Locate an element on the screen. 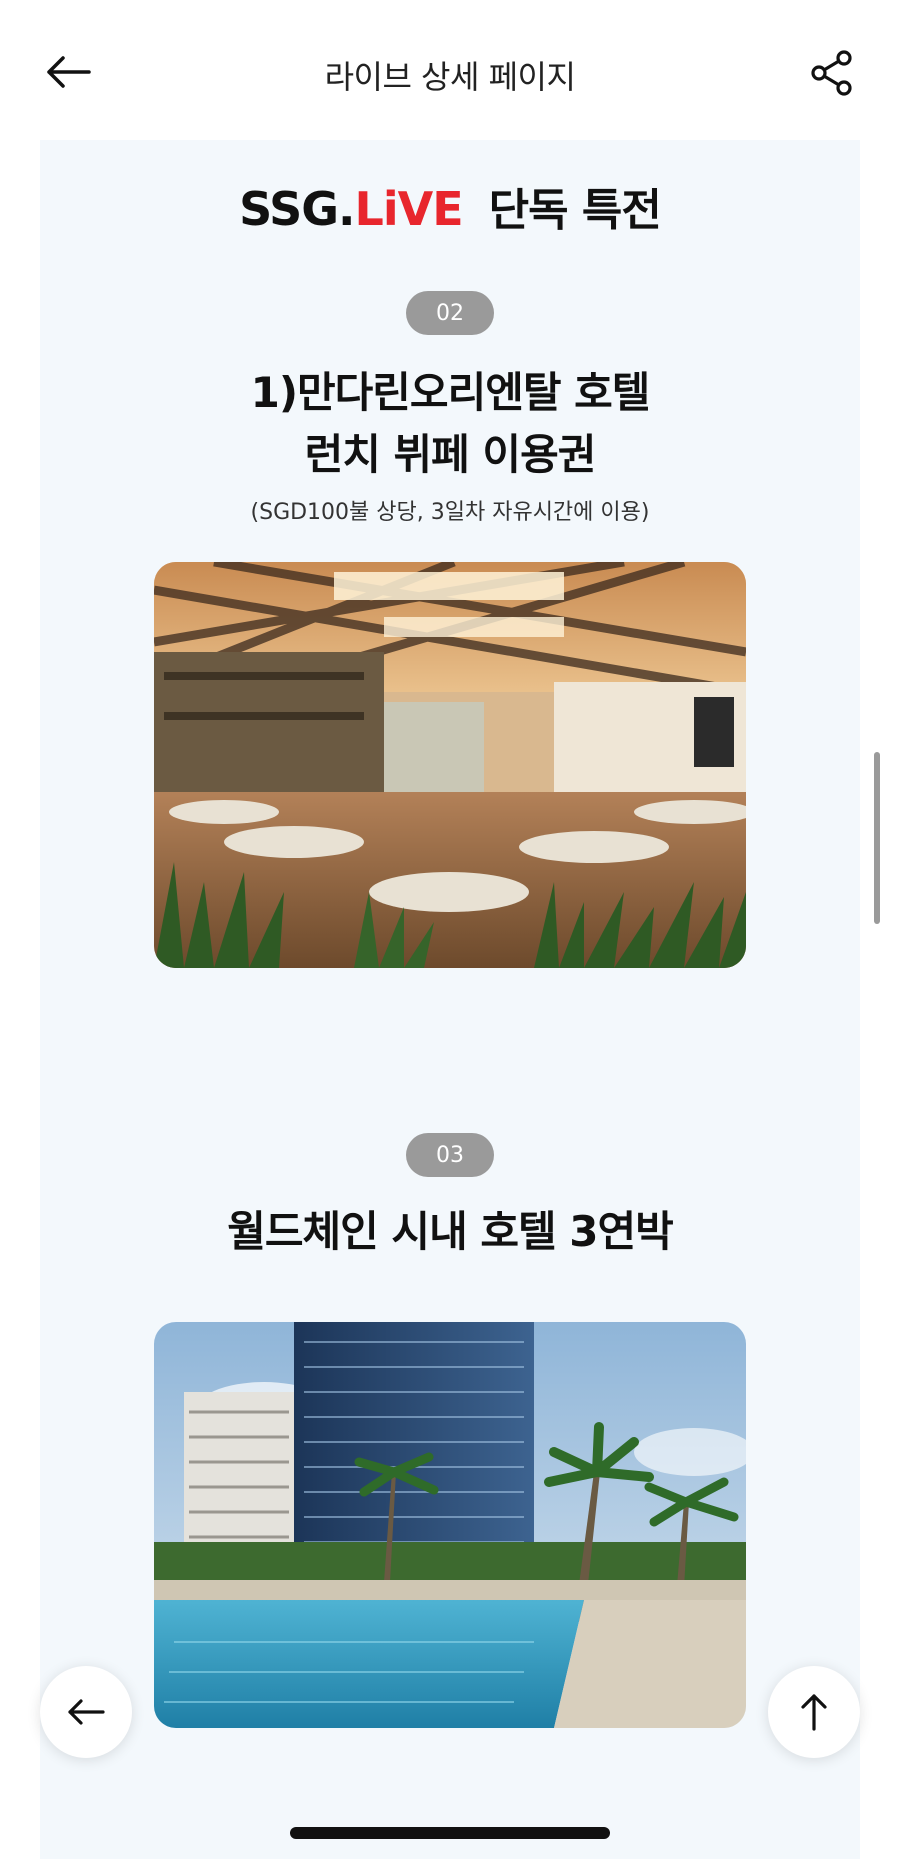 The height and width of the screenshot is (1859, 900). step-badge: 03 is located at coordinates (450, 1155).